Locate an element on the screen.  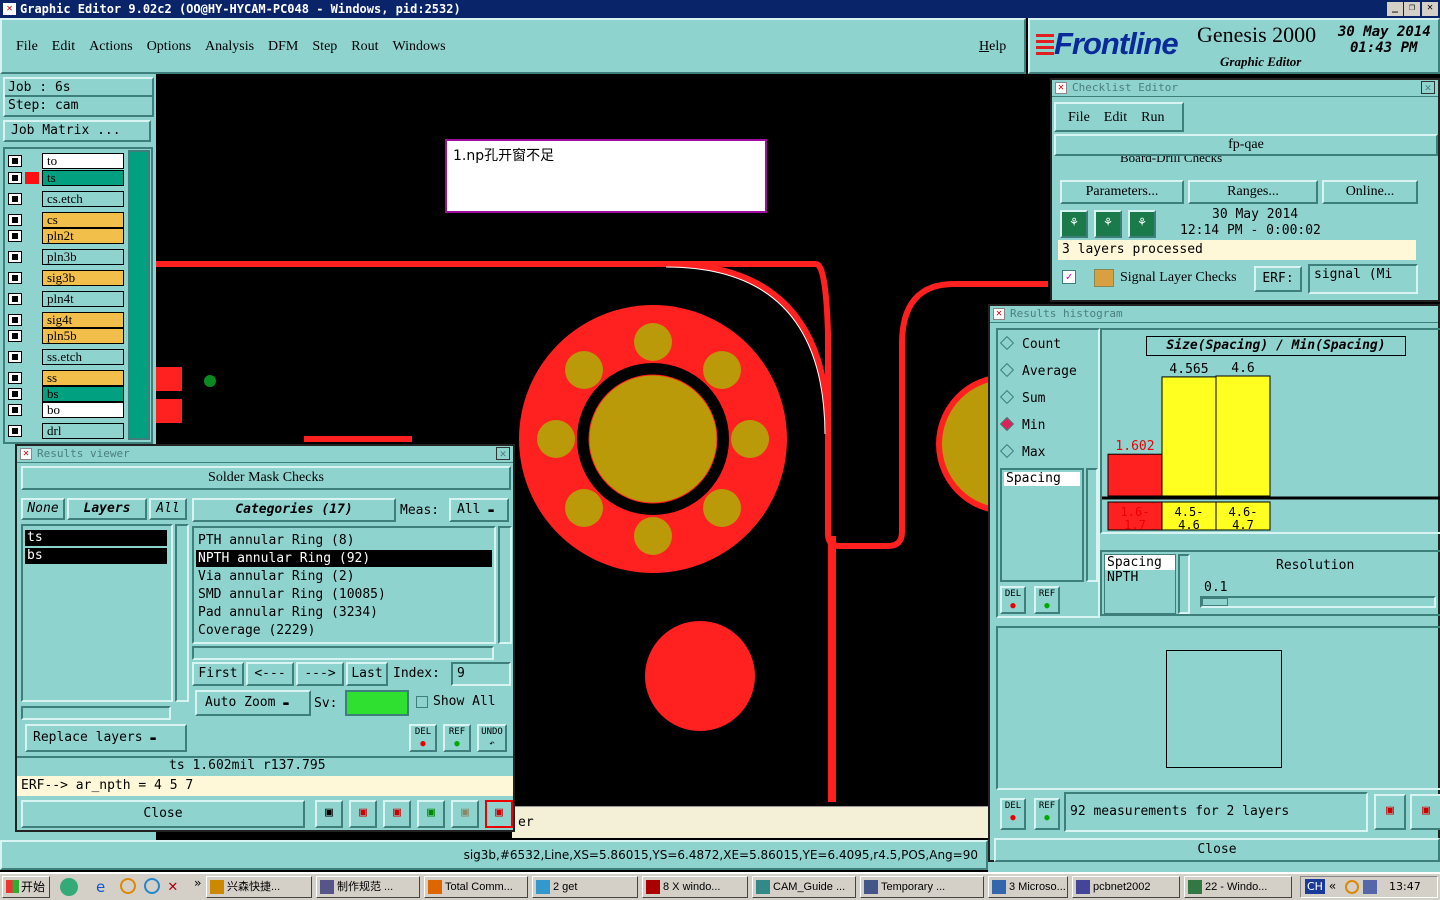
category-item: Pad annular Ring (3234) is located at coordinates (344, 612).